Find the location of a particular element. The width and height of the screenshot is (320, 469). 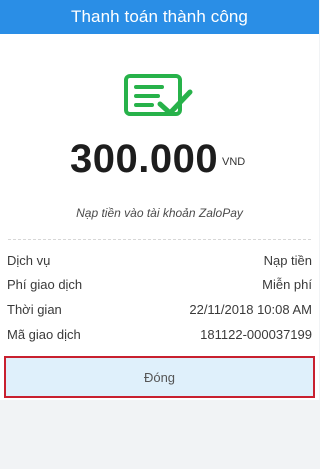

detail-label: Thời gian is located at coordinates (34, 309).